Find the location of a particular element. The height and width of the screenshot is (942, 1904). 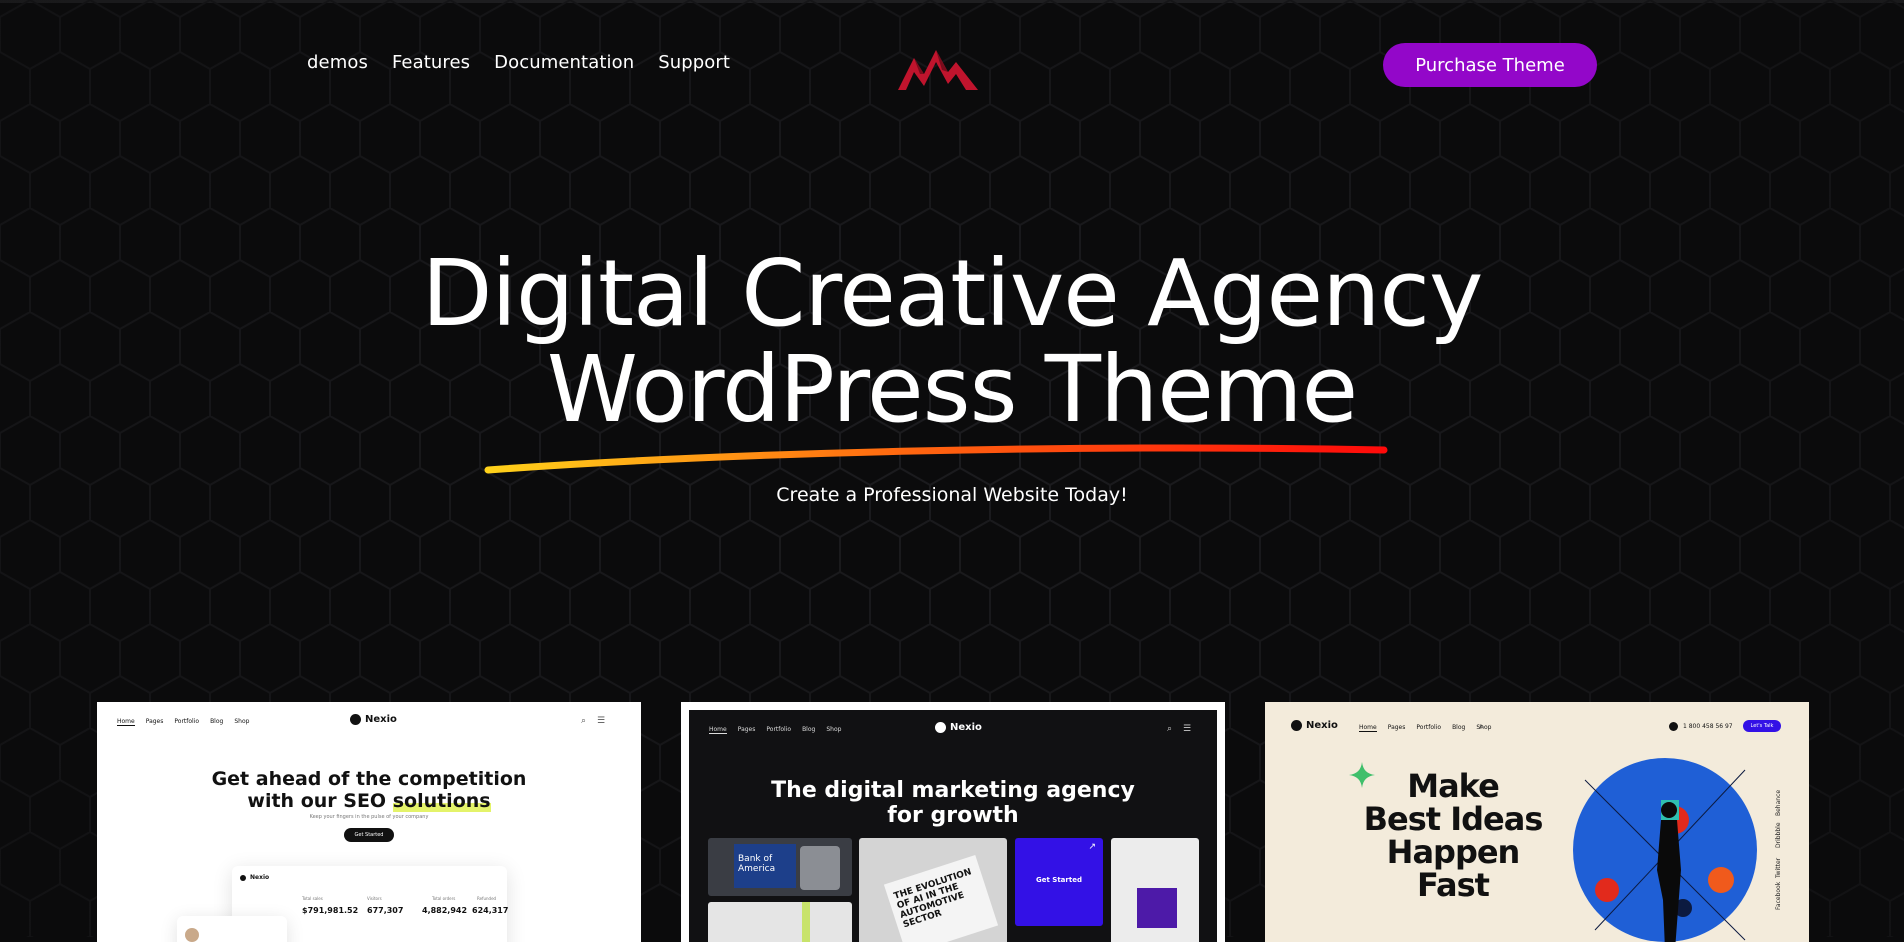

tile-get-started-label: Get Started is located at coordinates (1059, 880).